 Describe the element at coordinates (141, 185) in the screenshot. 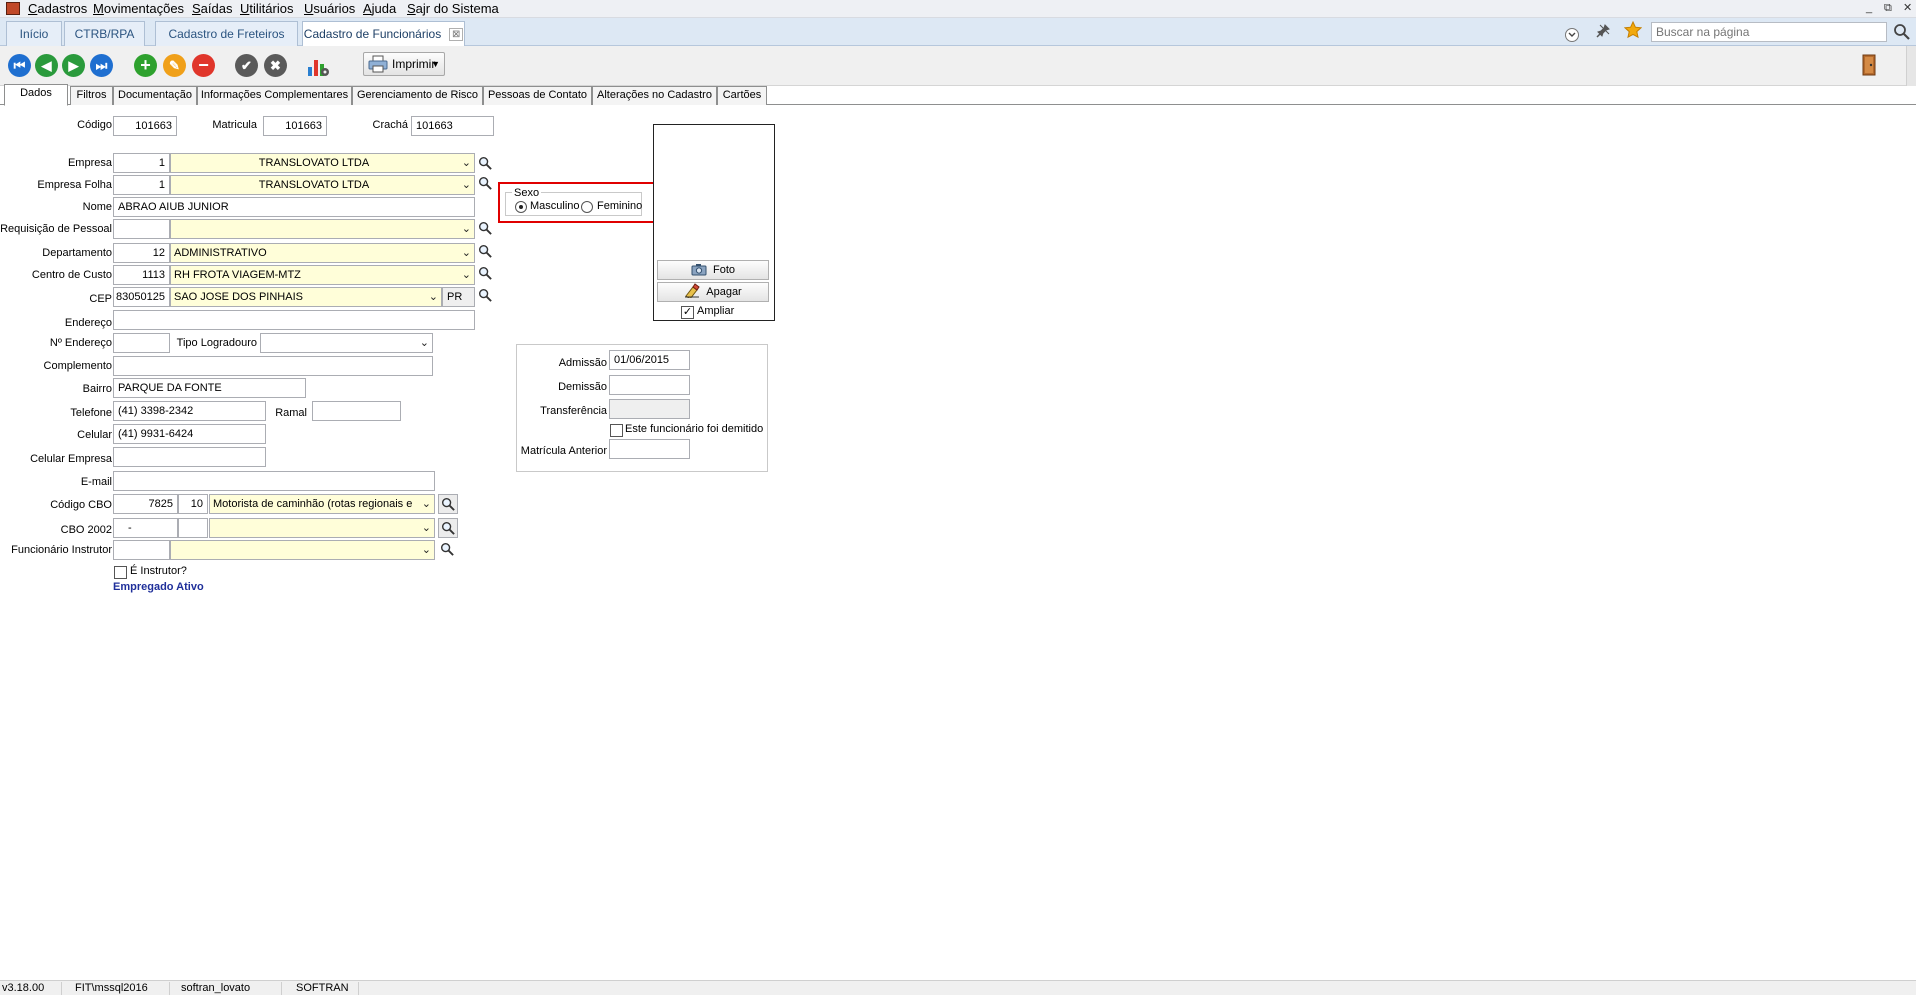

I see `empresa-folha-code-input: 1` at that location.